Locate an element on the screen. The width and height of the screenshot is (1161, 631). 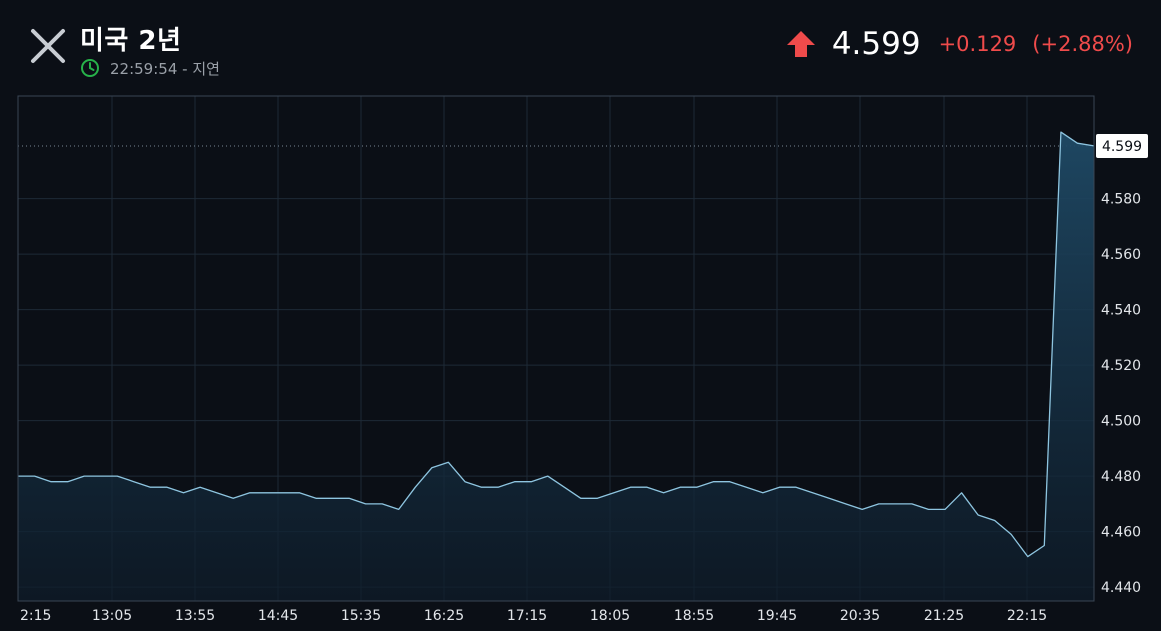
y-tick-label: 4.480 is located at coordinates (1121, 477).